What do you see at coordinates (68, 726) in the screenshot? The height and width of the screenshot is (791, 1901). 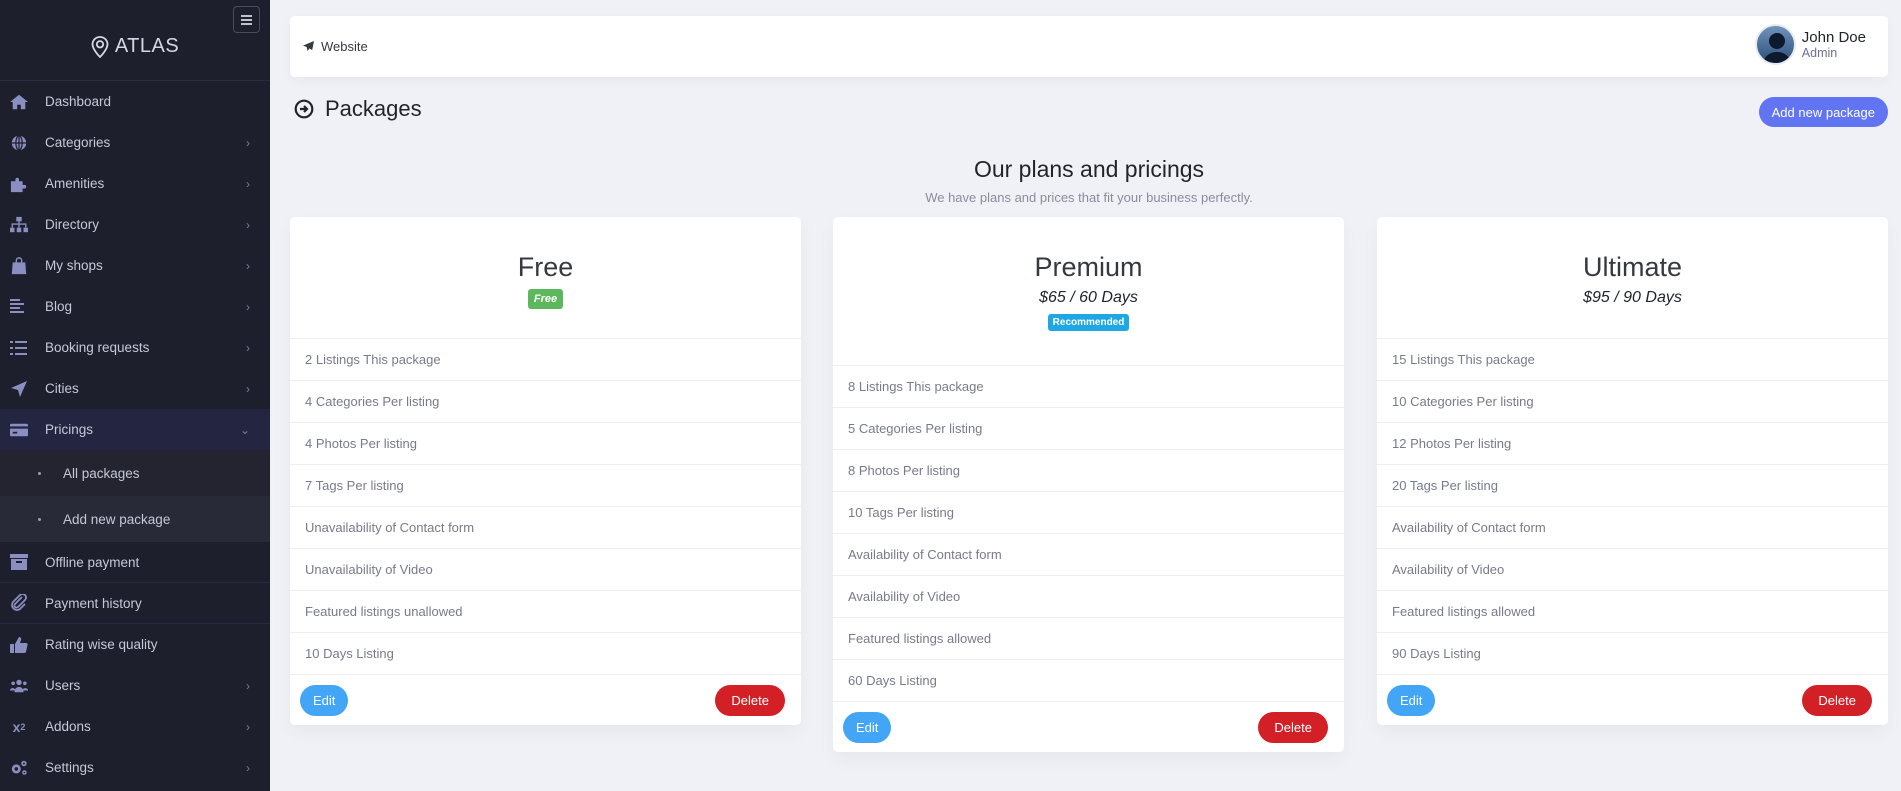 I see `sidebar-item-label: Addons` at bounding box center [68, 726].